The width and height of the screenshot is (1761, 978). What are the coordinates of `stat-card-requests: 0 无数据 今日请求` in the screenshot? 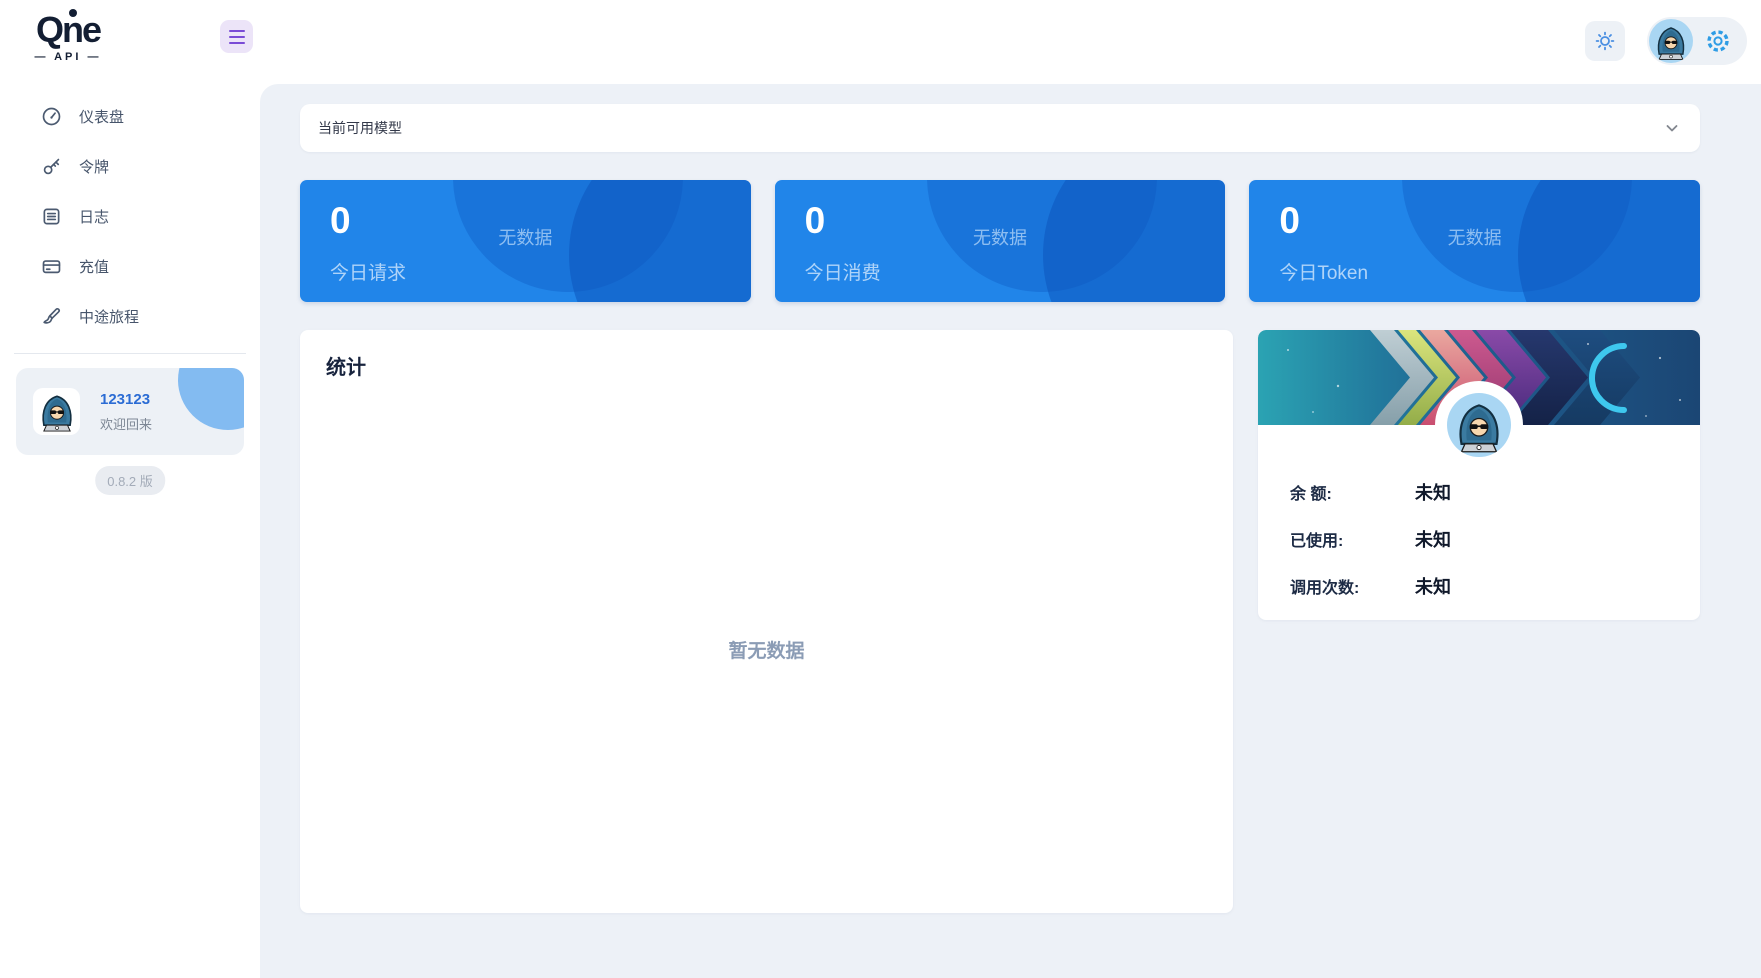 It's located at (525, 241).